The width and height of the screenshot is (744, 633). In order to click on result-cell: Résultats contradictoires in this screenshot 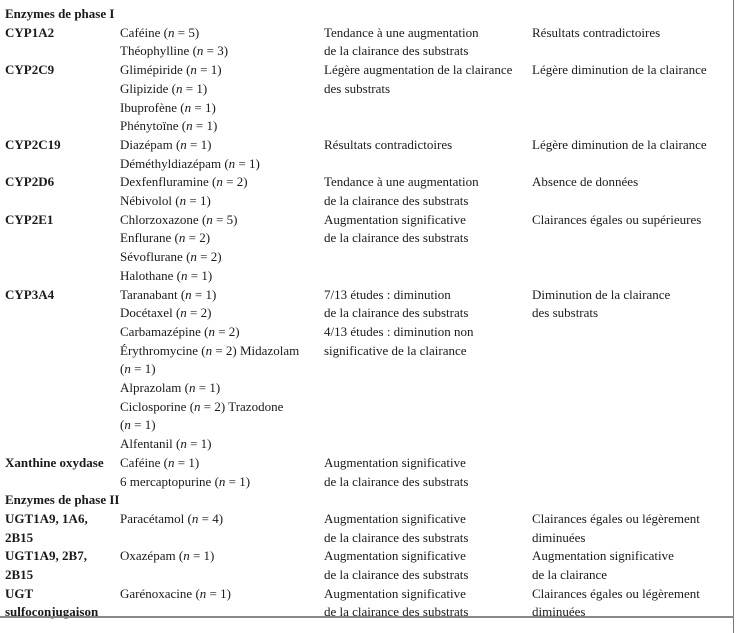, I will do `click(632, 33)`.